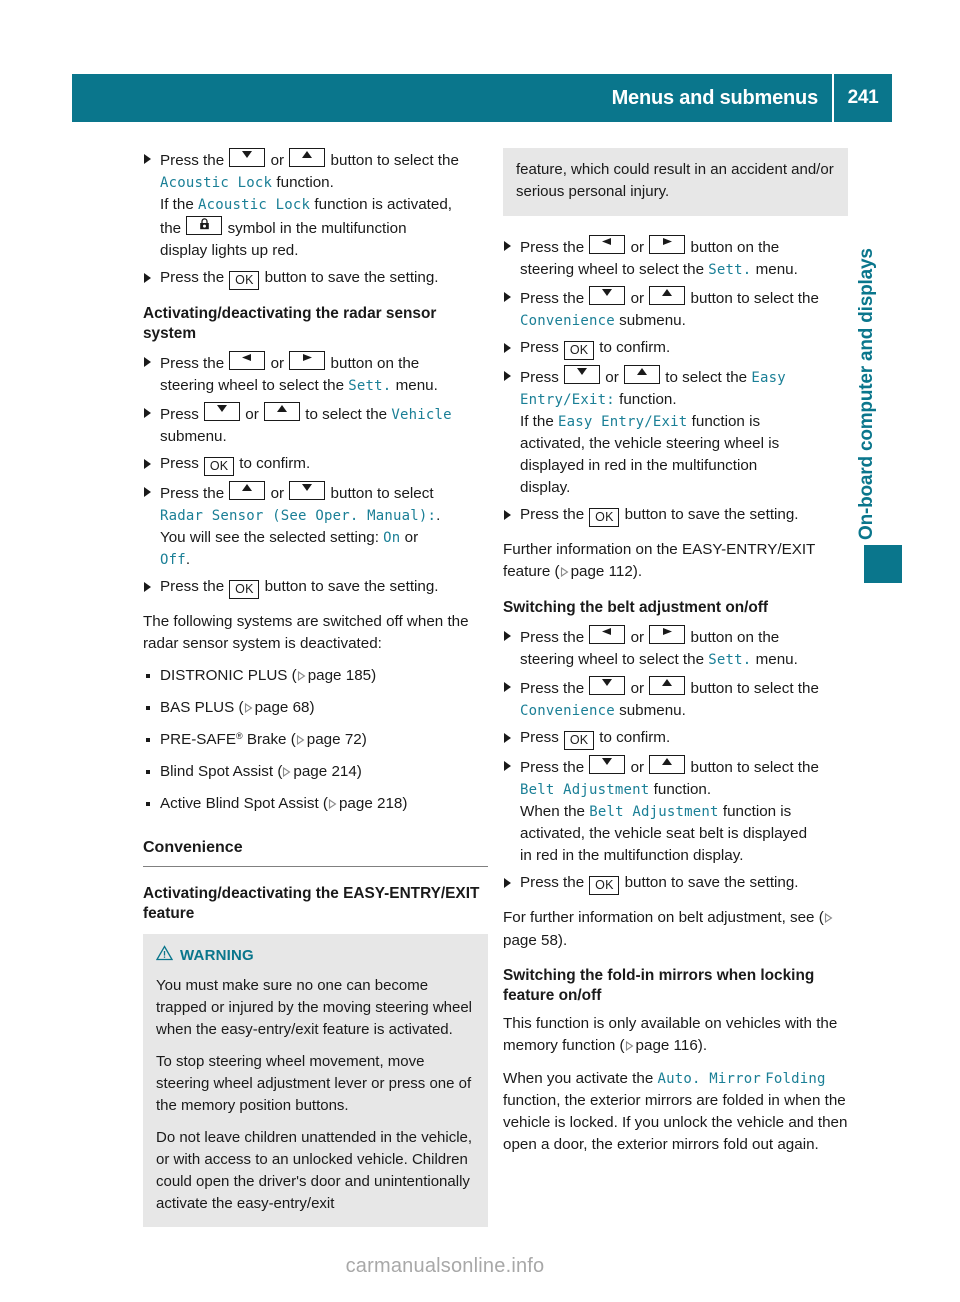  Describe the element at coordinates (567, 400) in the screenshot. I see `menu-item-easy-entry-exit: Entry/Exit:` at that location.